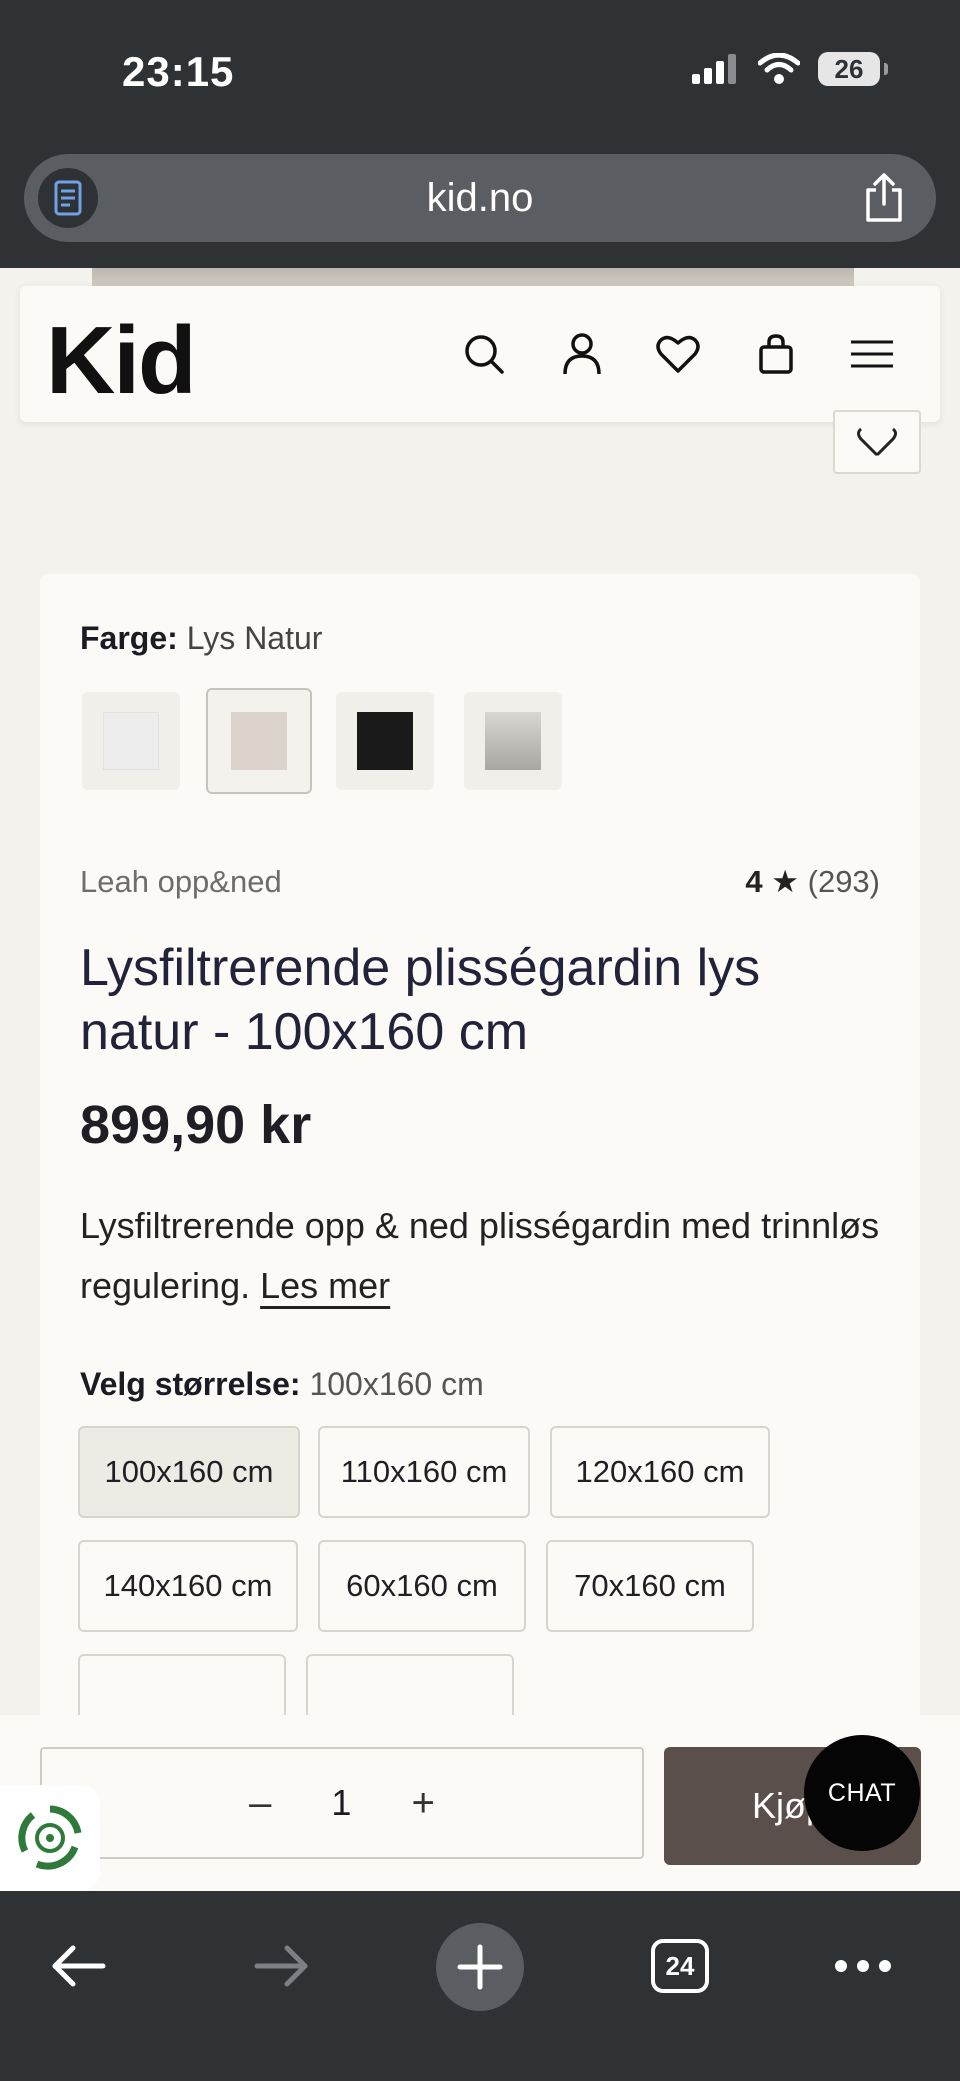  I want to click on size-label-key: Velg størrelse:, so click(190, 1384).